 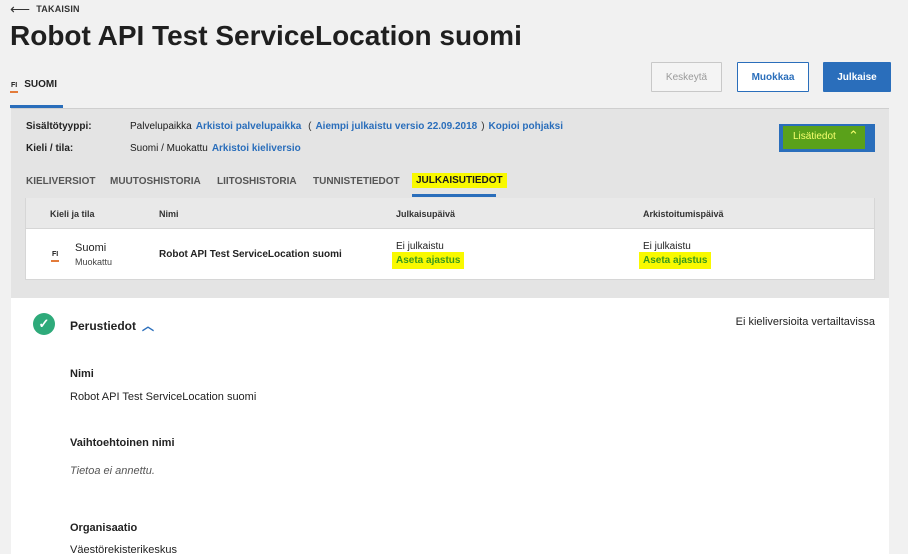 What do you see at coordinates (853, 135) in the screenshot?
I see `chevron-up-icon: ⌃` at bounding box center [853, 135].